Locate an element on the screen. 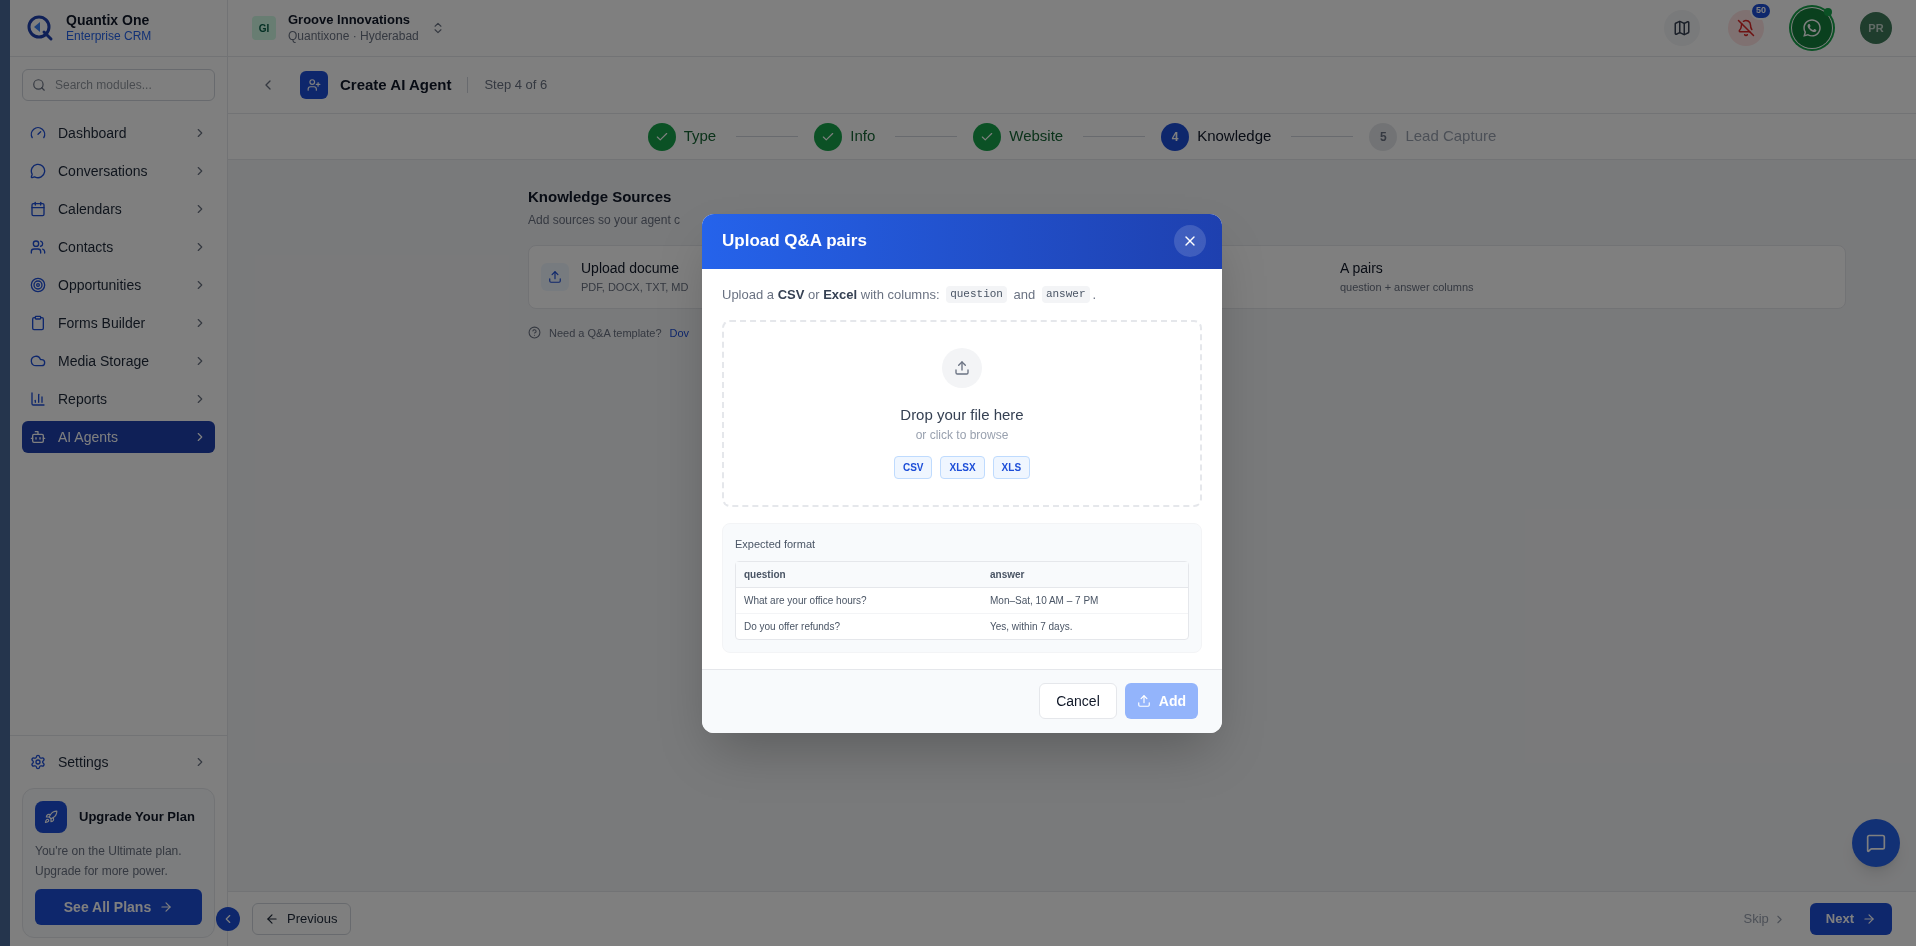 This screenshot has width=1916, height=946. search-icon is located at coordinates (39, 85).